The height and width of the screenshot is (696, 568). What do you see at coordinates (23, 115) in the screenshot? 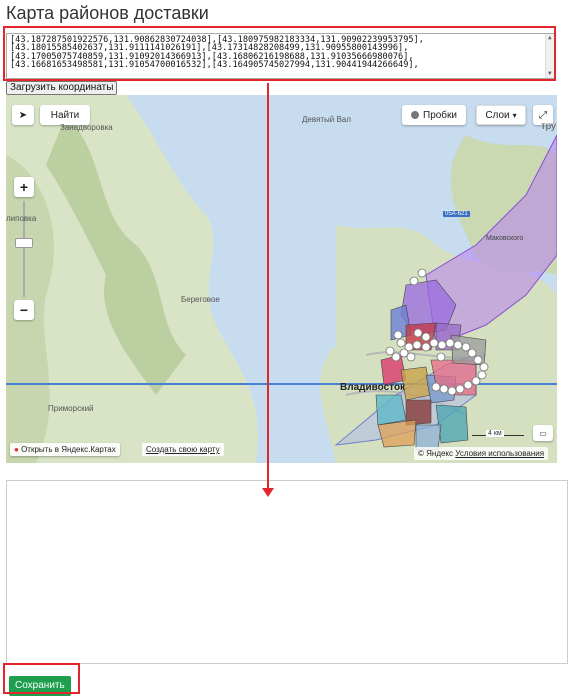
I see `locate-arrow-icon: ➤` at bounding box center [23, 115].